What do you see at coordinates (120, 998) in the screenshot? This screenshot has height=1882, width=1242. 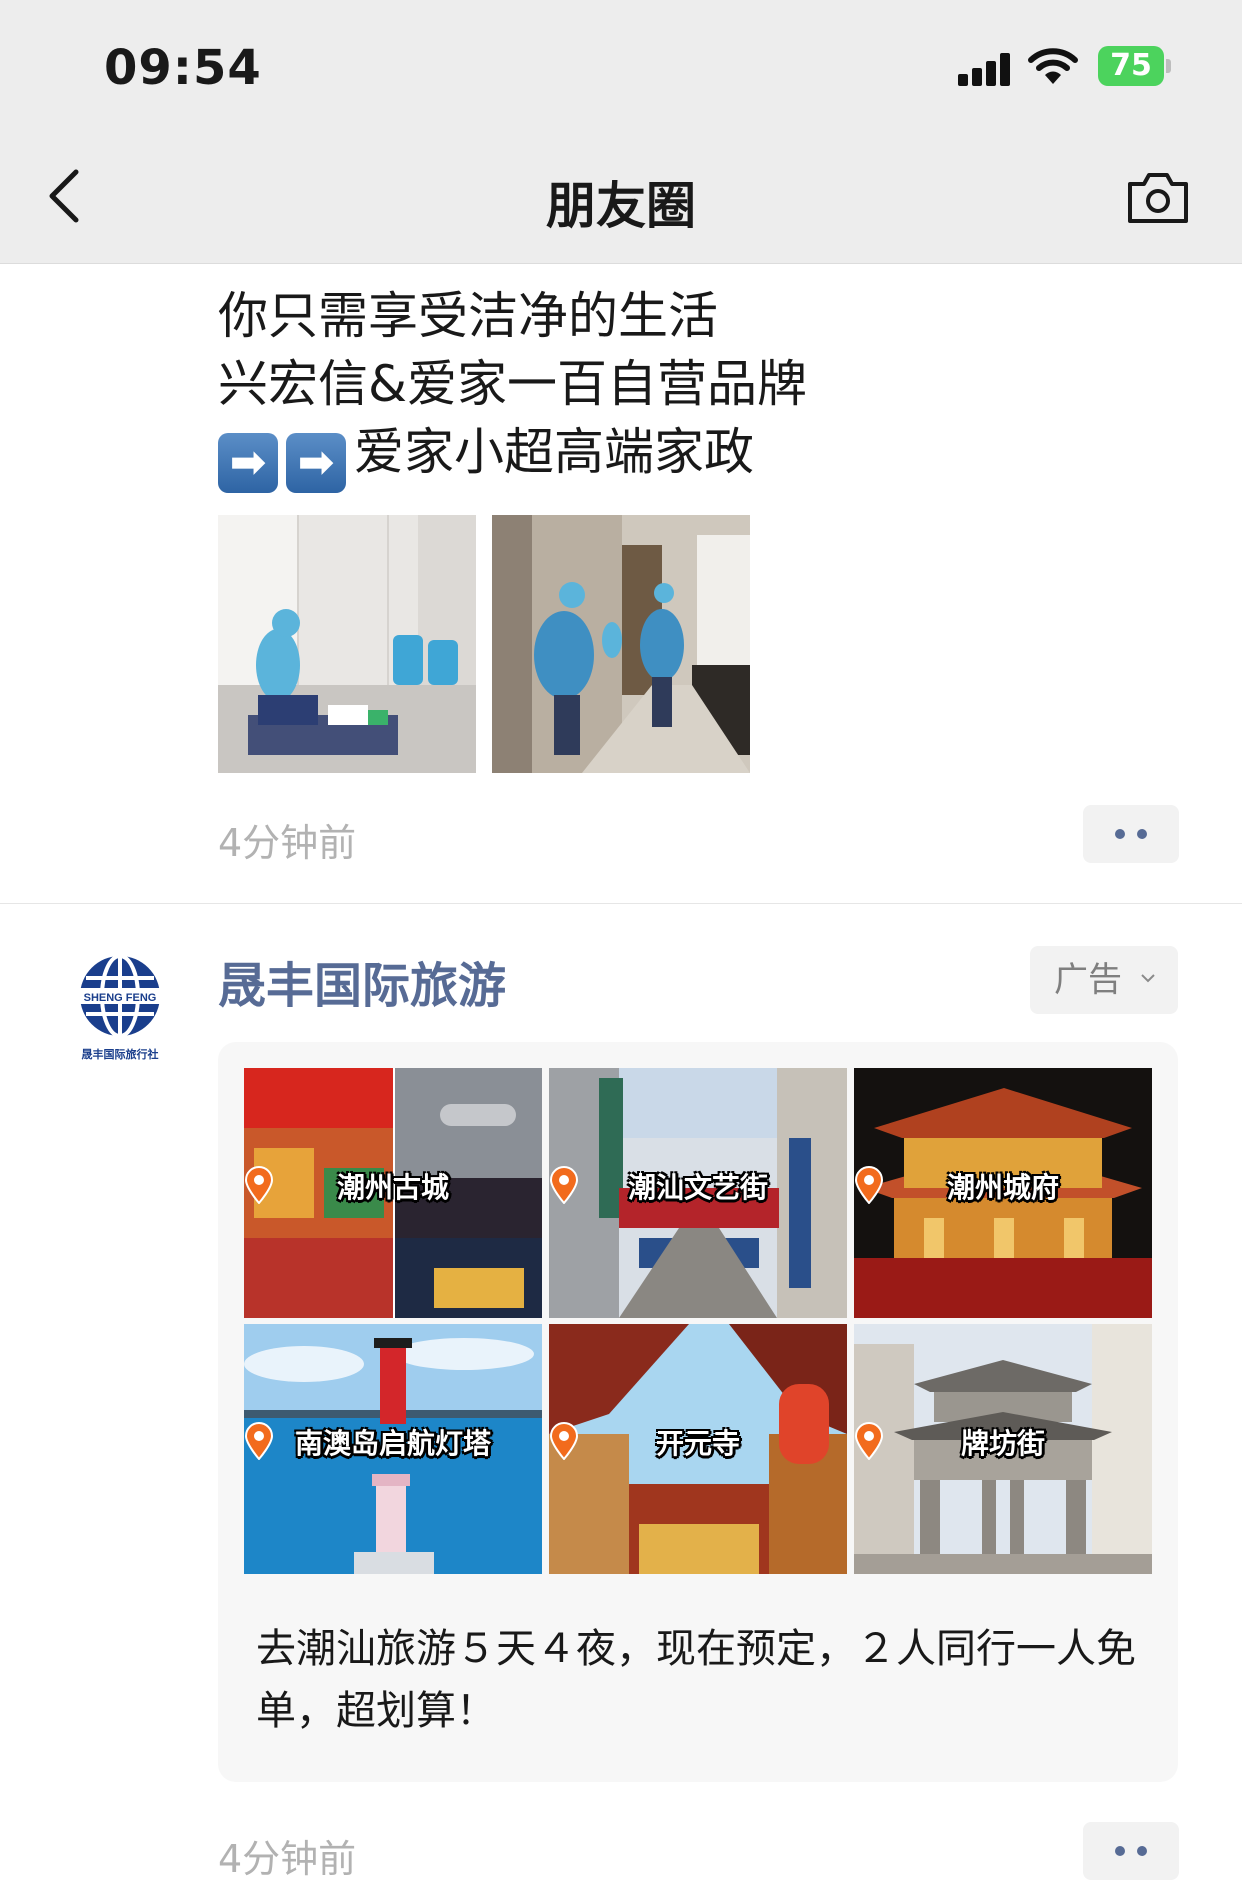 I see `svg-text: SHENG FENG` at bounding box center [120, 998].